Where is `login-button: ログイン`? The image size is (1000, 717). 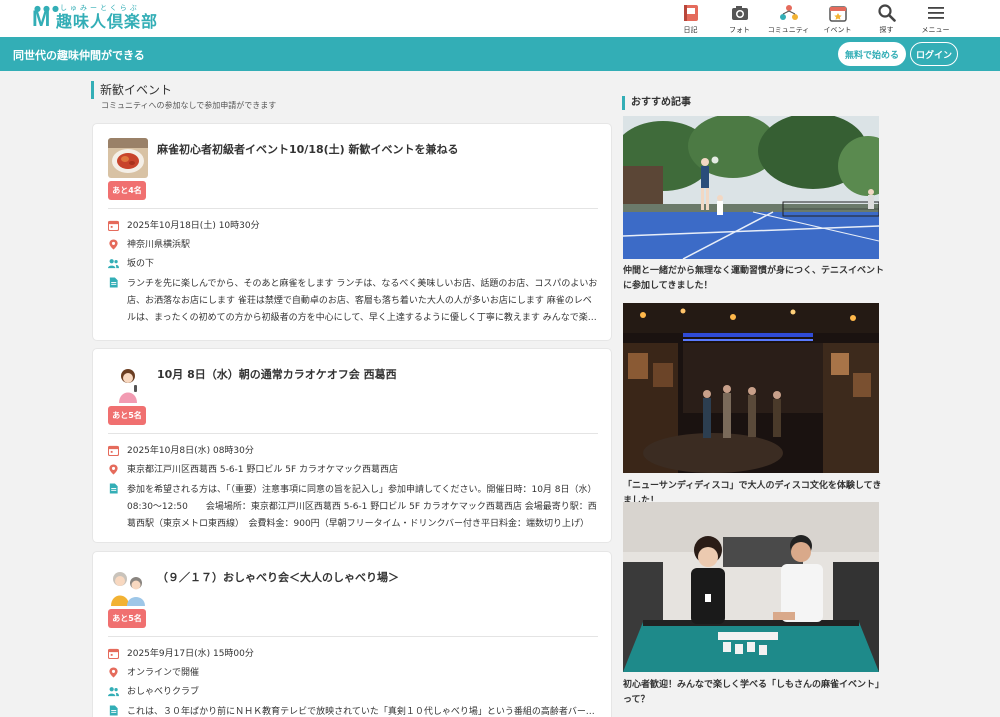
login-button: ログイン is located at coordinates (934, 54).